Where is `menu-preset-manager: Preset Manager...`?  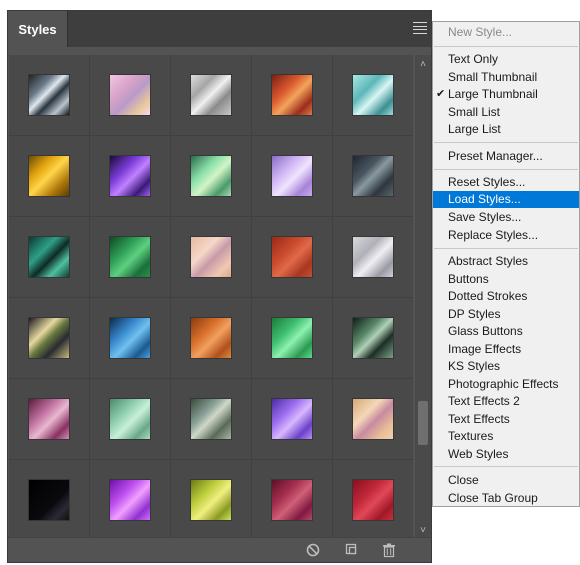 menu-preset-manager: Preset Manager... is located at coordinates (506, 156).